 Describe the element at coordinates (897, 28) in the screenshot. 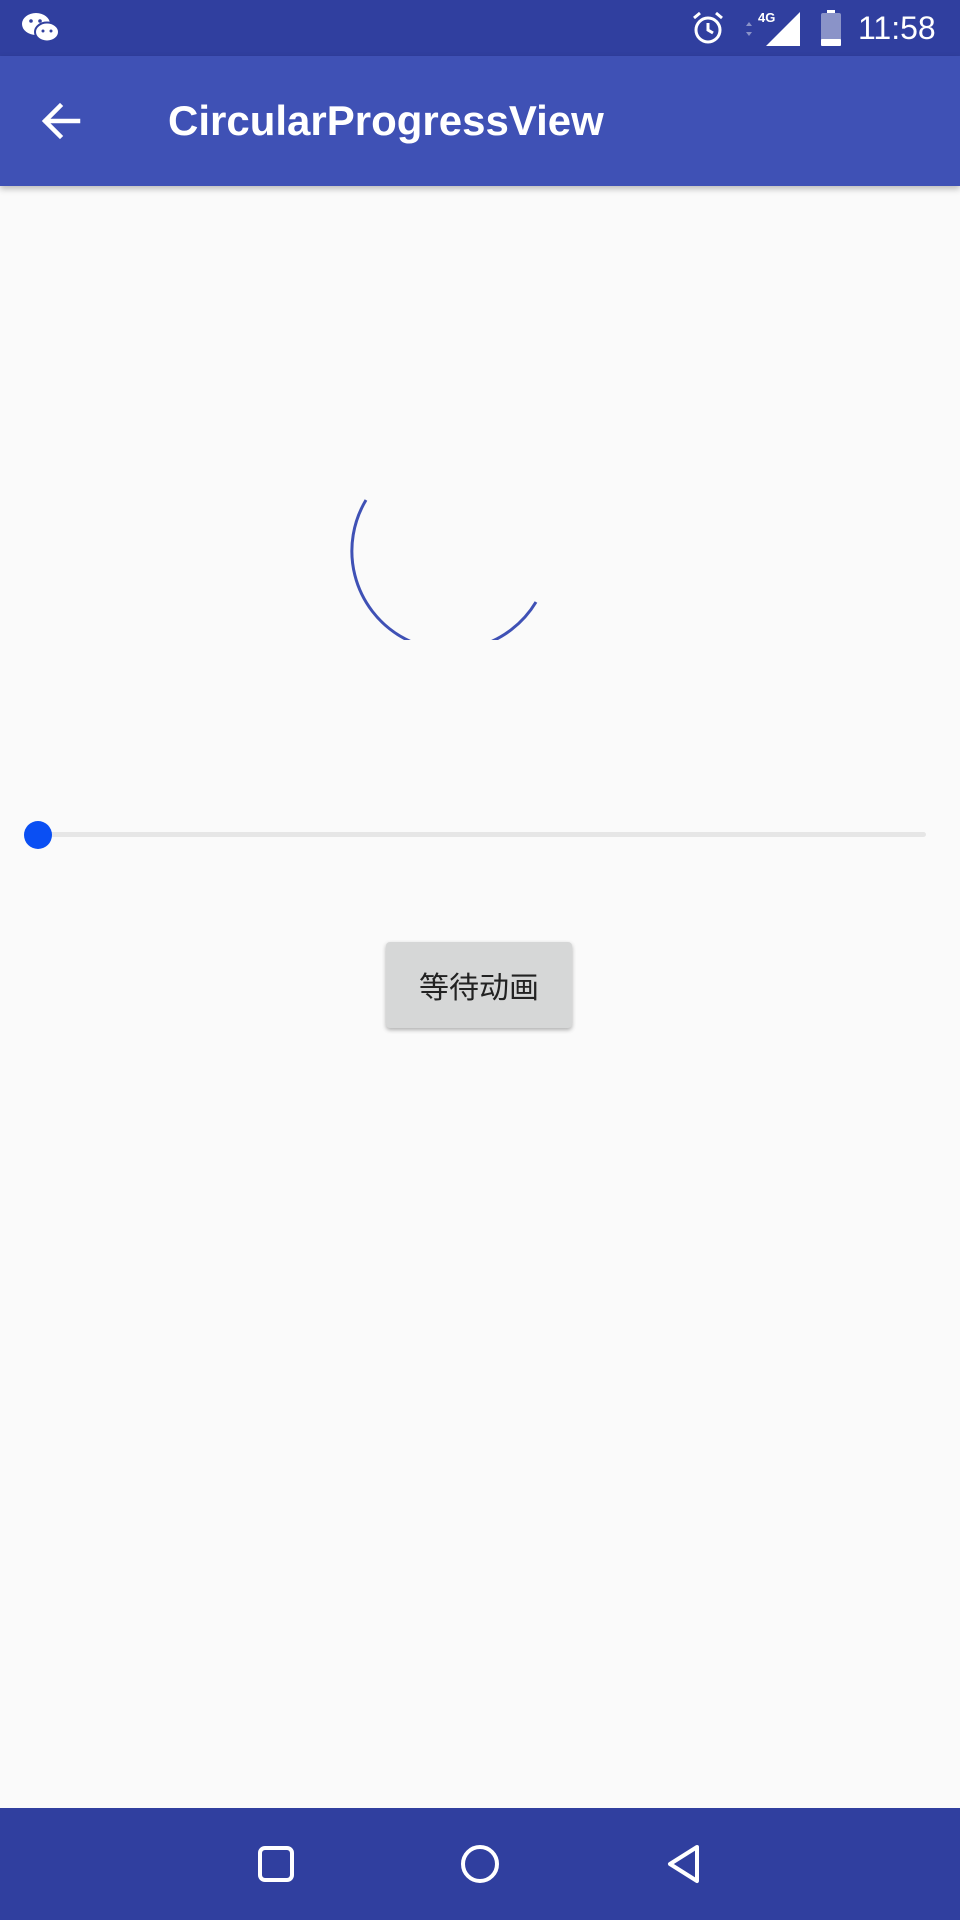

I see `status-time: 11:58` at that location.